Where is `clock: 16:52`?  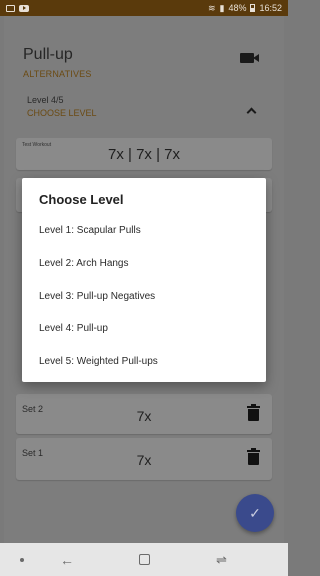
clock: 16:52 is located at coordinates (270, 8).